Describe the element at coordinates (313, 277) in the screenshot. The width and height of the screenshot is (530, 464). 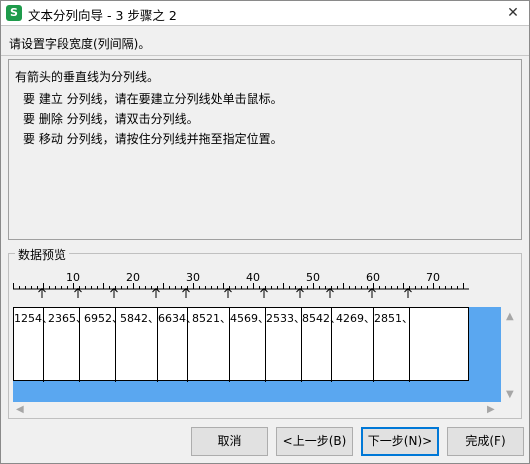
I see `ruler-label-50: 50` at that location.